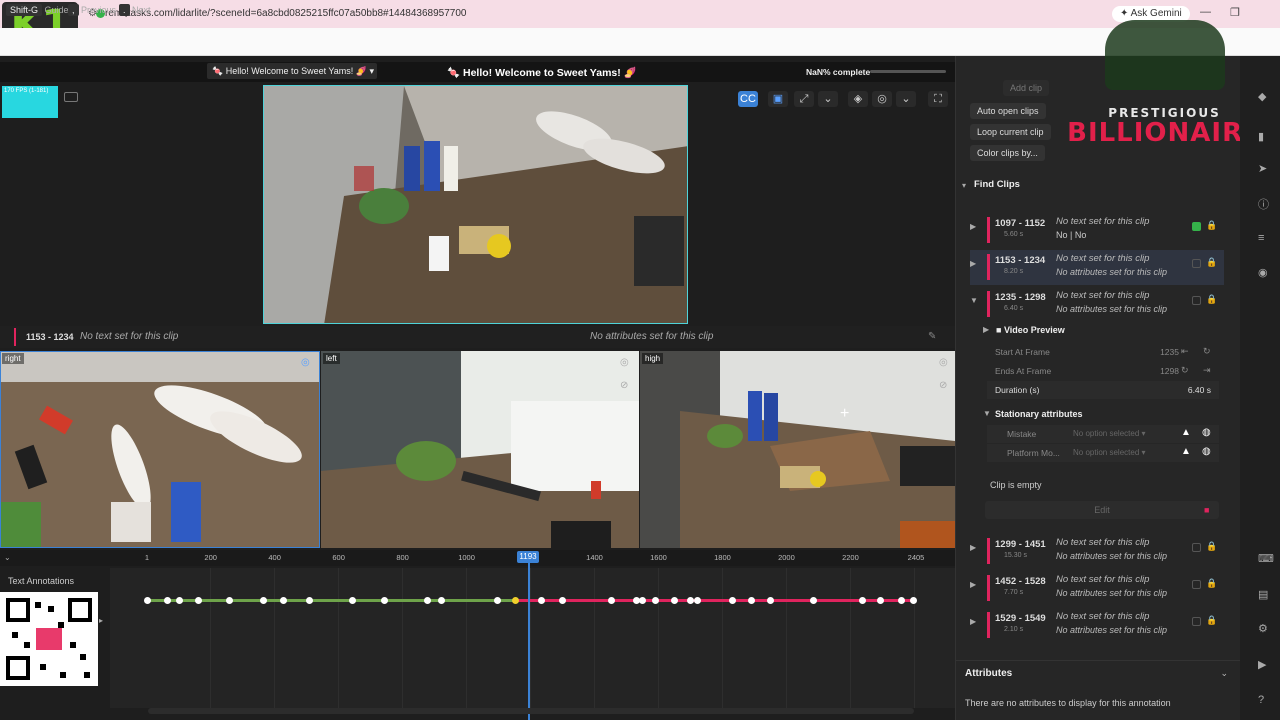 The width and height of the screenshot is (1280, 720). What do you see at coordinates (1262, 168) in the screenshot?
I see `send-icon: ➤` at bounding box center [1262, 168].